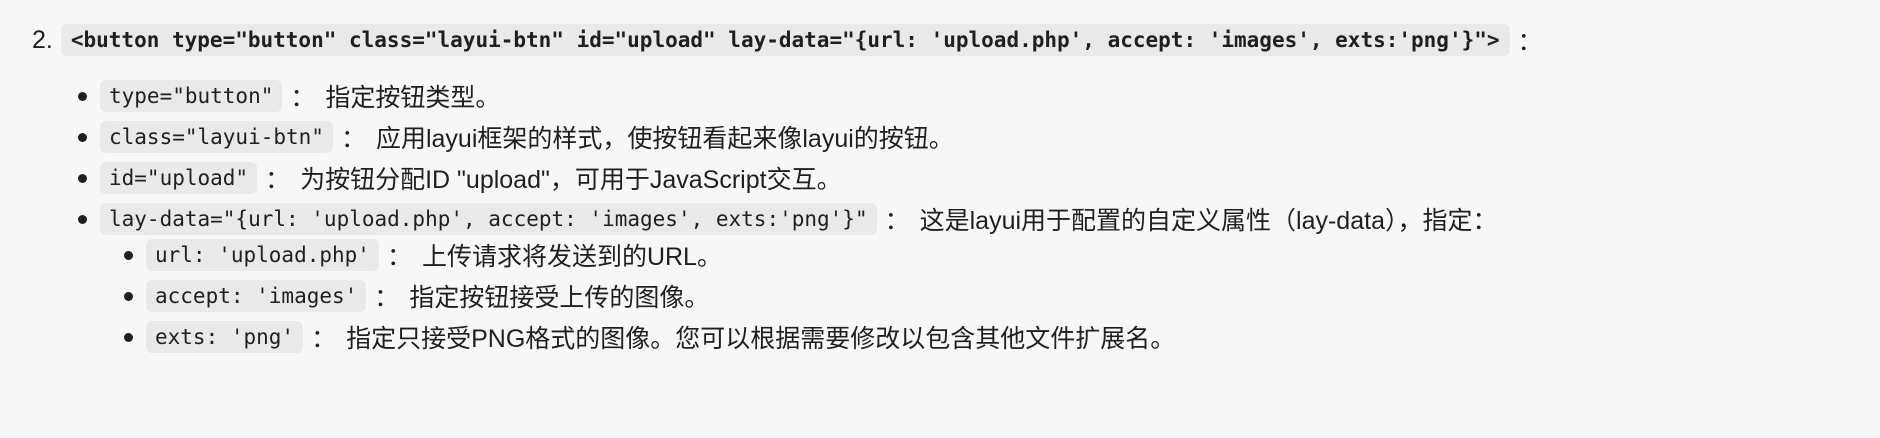  Describe the element at coordinates (225, 337) in the screenshot. I see `inline-code: exts: 'png'` at that location.